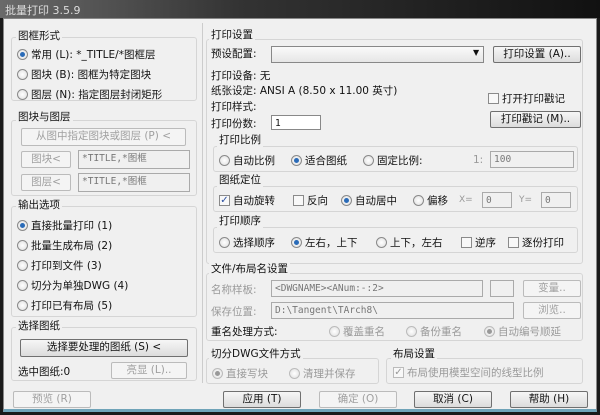  I want to click on print-settings-button: 打印设置 (A).., so click(537, 54).